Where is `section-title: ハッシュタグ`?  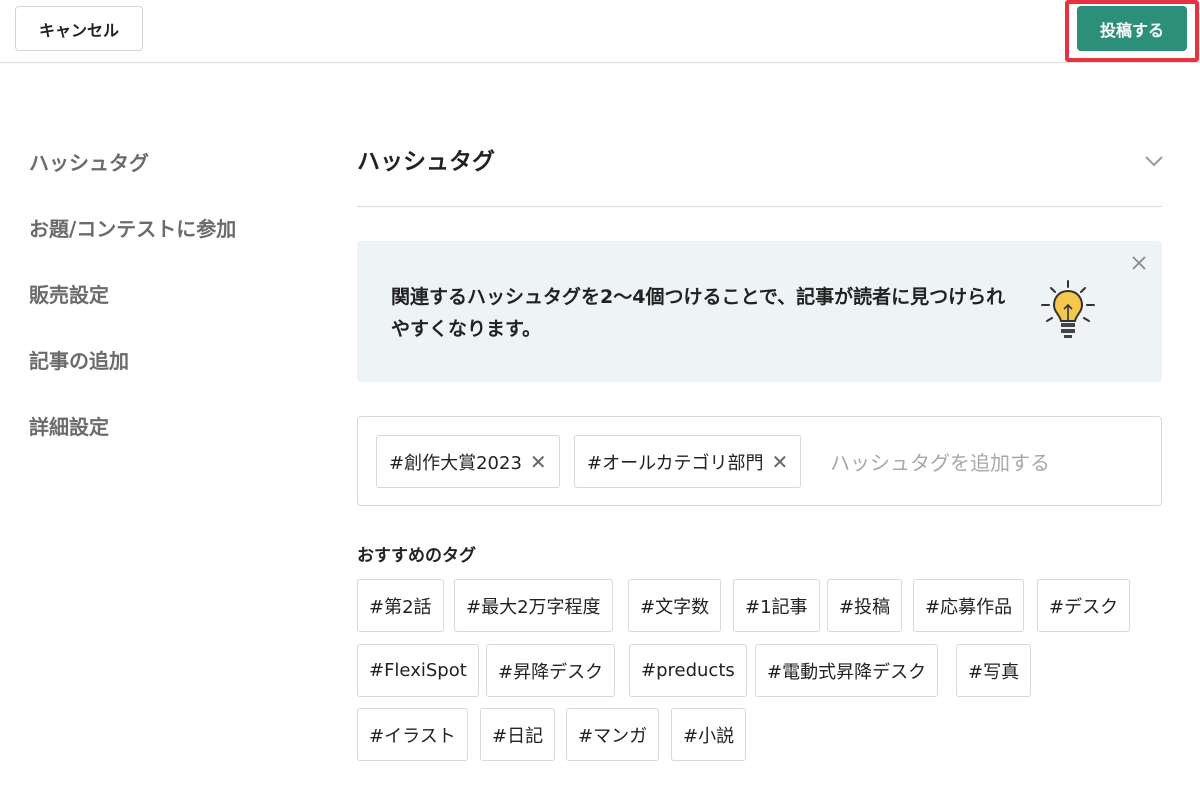 section-title: ハッシュタグ is located at coordinates (426, 162).